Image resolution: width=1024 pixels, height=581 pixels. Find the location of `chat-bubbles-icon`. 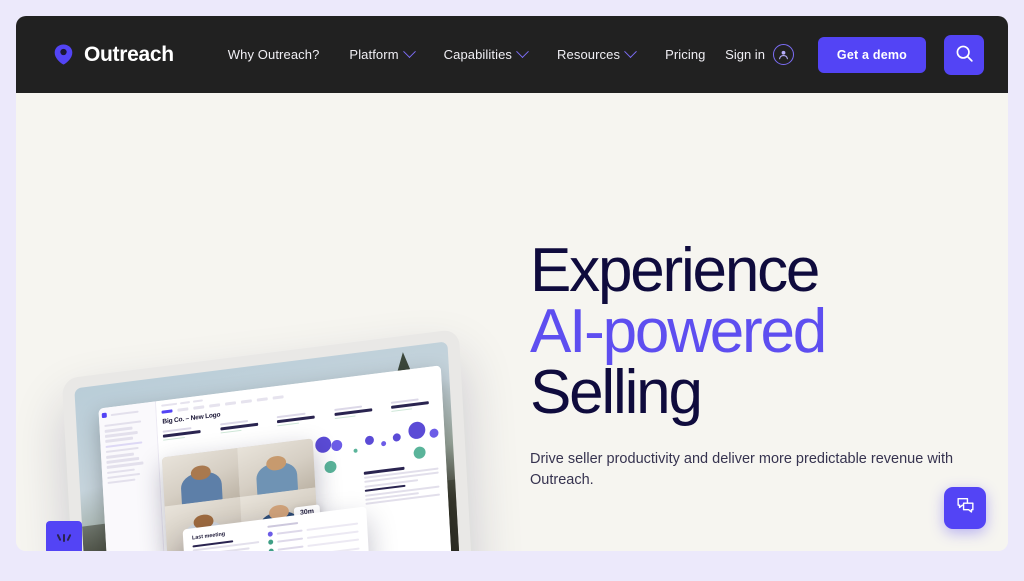

chat-bubbles-icon is located at coordinates (965, 508).